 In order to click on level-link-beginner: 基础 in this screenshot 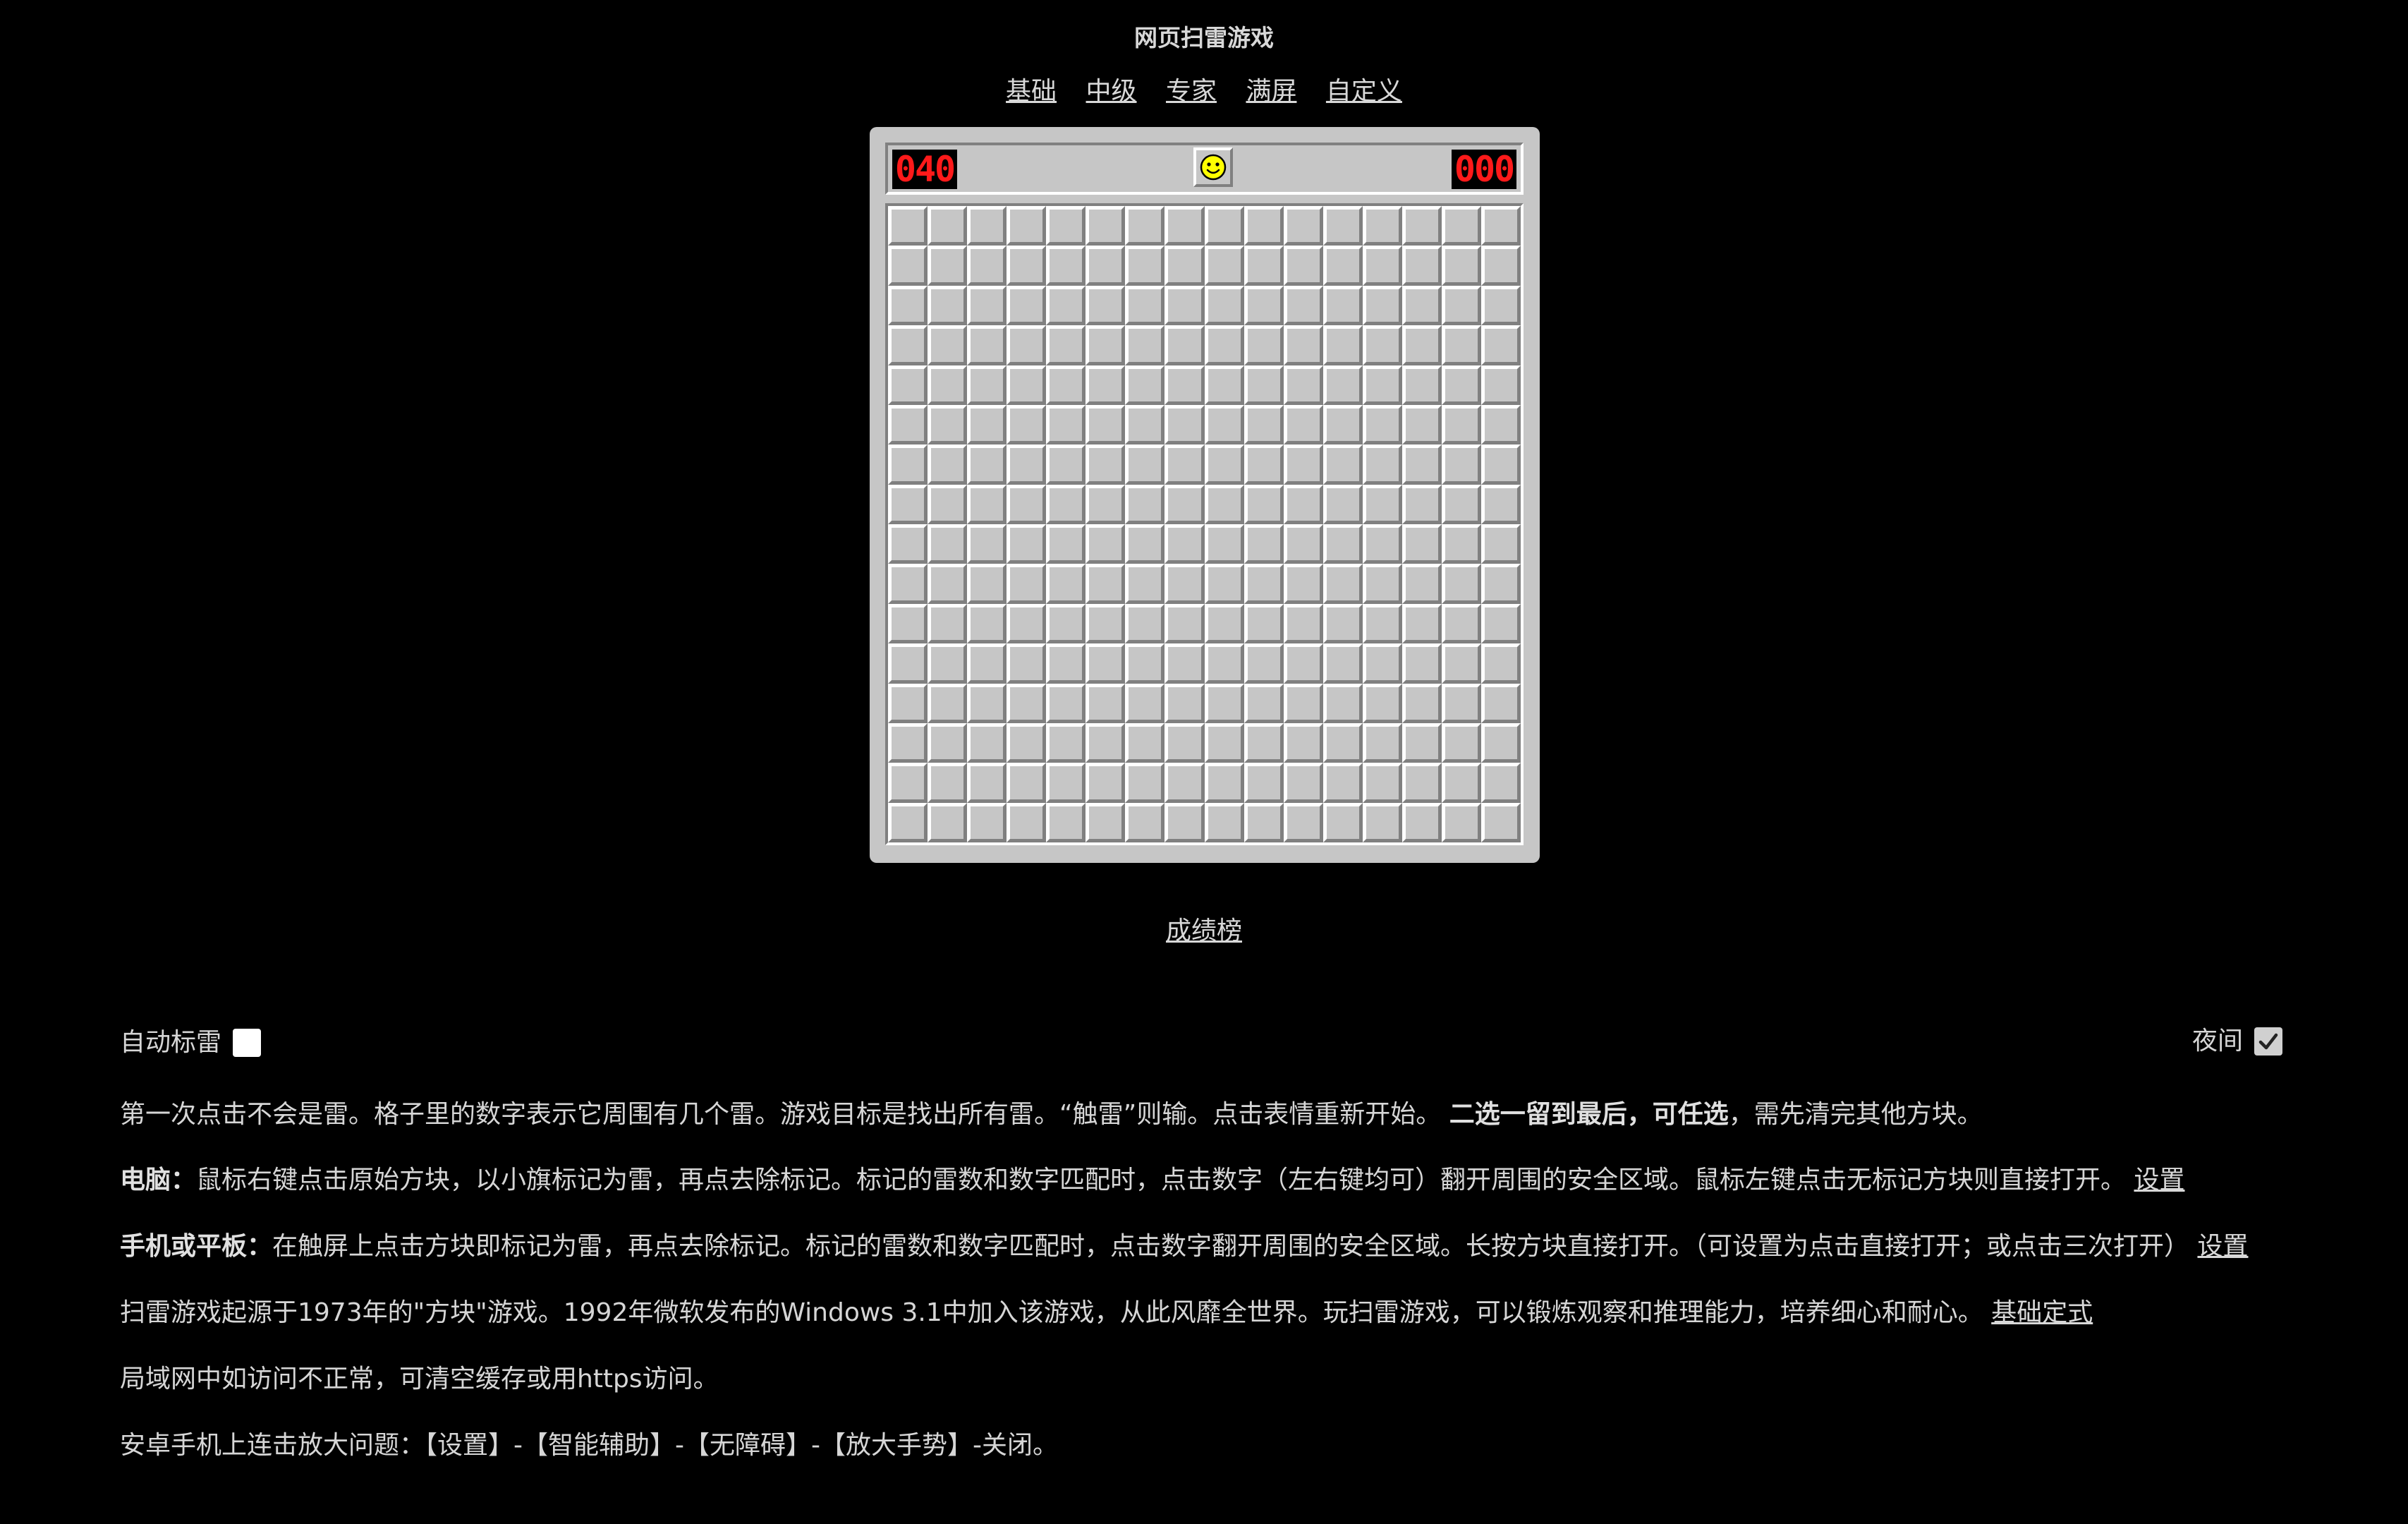, I will do `click(1032, 91)`.